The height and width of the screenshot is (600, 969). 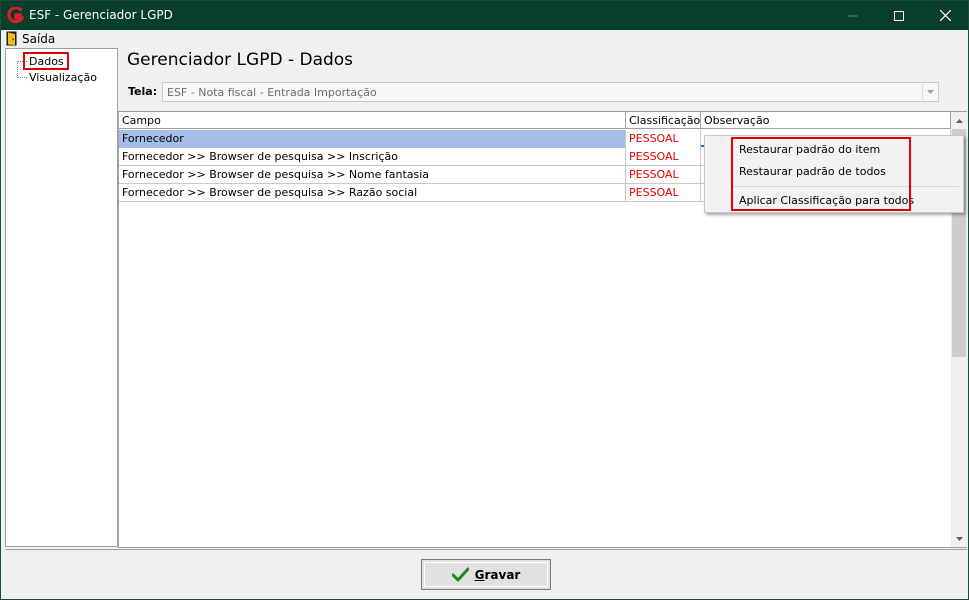 I want to click on dropdown-button, so click(x=929, y=92).